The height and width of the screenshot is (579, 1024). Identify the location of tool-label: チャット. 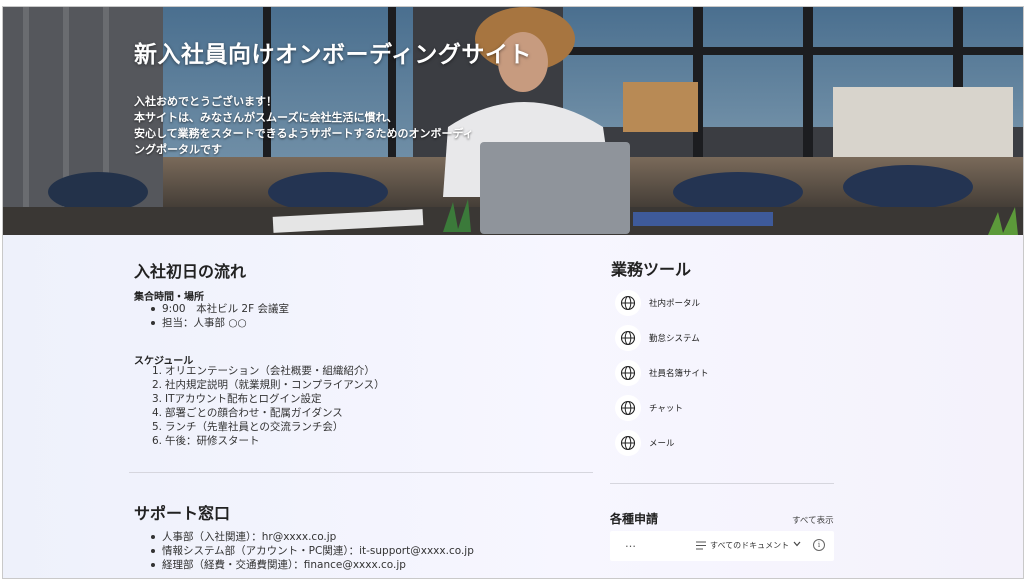
(666, 409).